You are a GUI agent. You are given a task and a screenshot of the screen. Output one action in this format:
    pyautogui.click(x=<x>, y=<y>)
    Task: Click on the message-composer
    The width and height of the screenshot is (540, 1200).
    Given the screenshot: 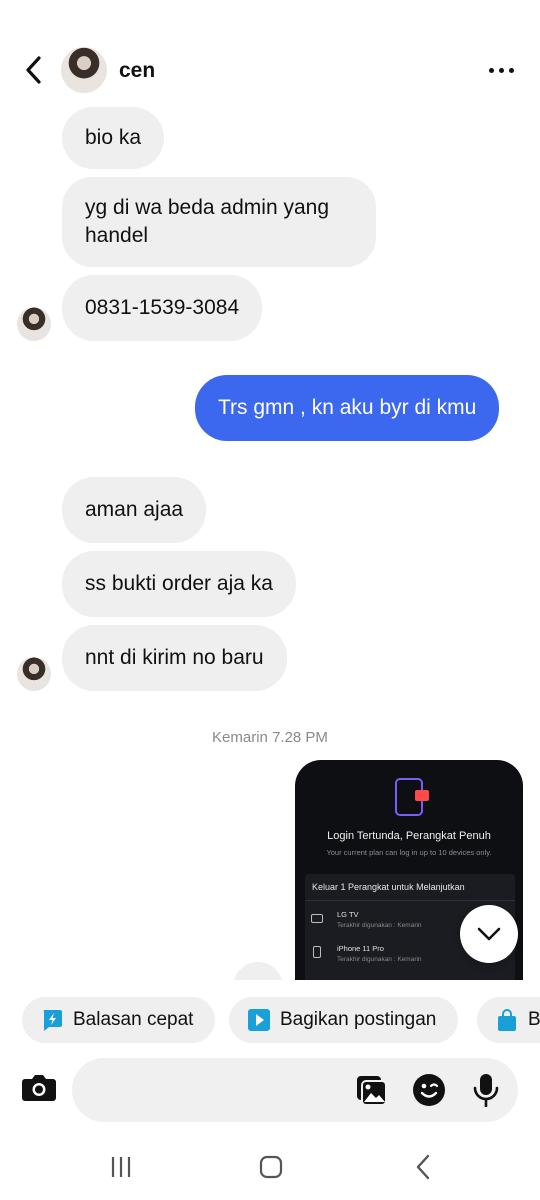 What is the action you would take?
    pyautogui.click(x=295, y=1090)
    